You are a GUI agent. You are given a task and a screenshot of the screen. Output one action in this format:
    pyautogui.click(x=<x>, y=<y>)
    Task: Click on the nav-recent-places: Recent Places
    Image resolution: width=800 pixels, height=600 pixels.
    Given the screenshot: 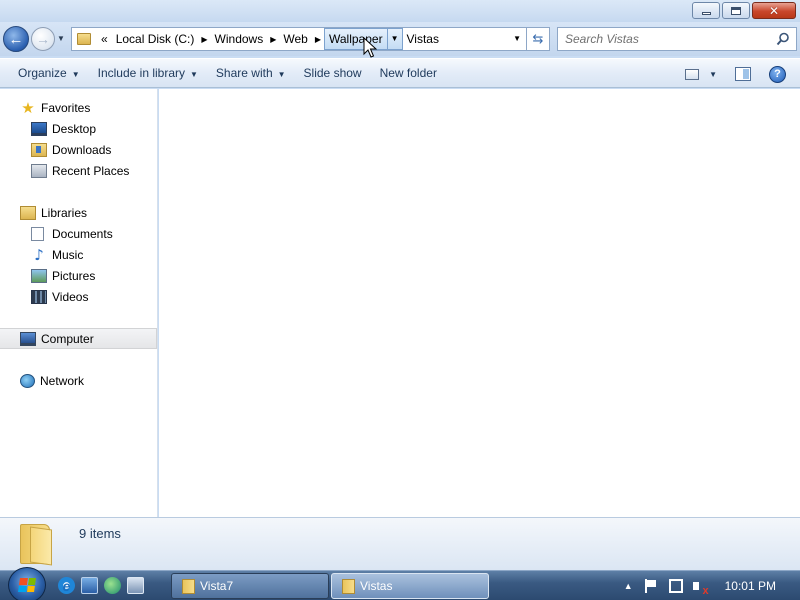 What is the action you would take?
    pyautogui.click(x=78, y=170)
    